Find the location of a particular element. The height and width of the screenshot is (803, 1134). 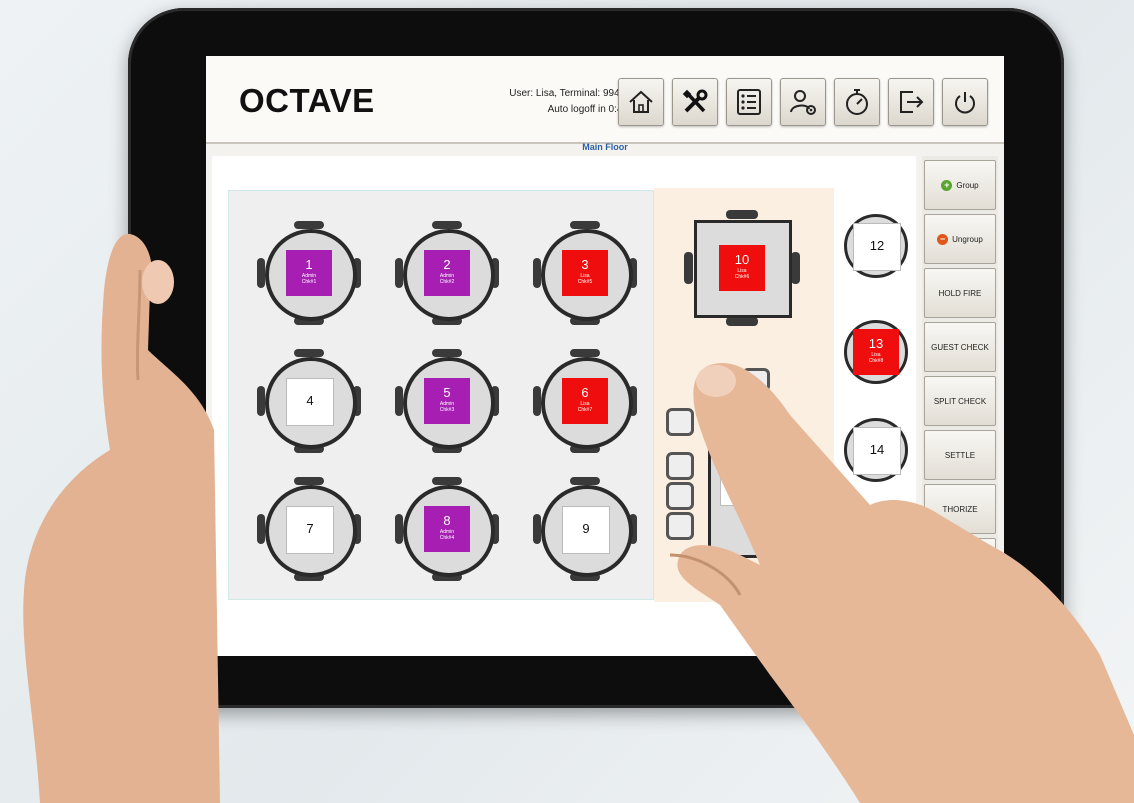

logout-button is located at coordinates (911, 102).